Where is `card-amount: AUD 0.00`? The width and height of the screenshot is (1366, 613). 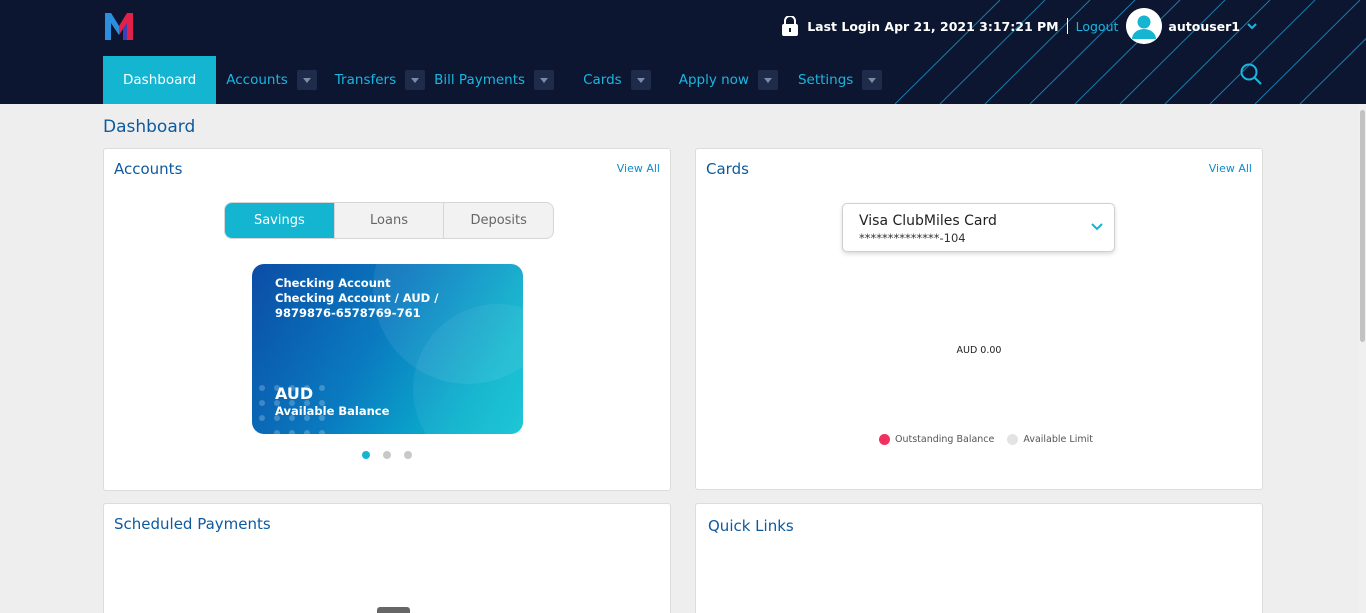 card-amount: AUD 0.00 is located at coordinates (979, 350).